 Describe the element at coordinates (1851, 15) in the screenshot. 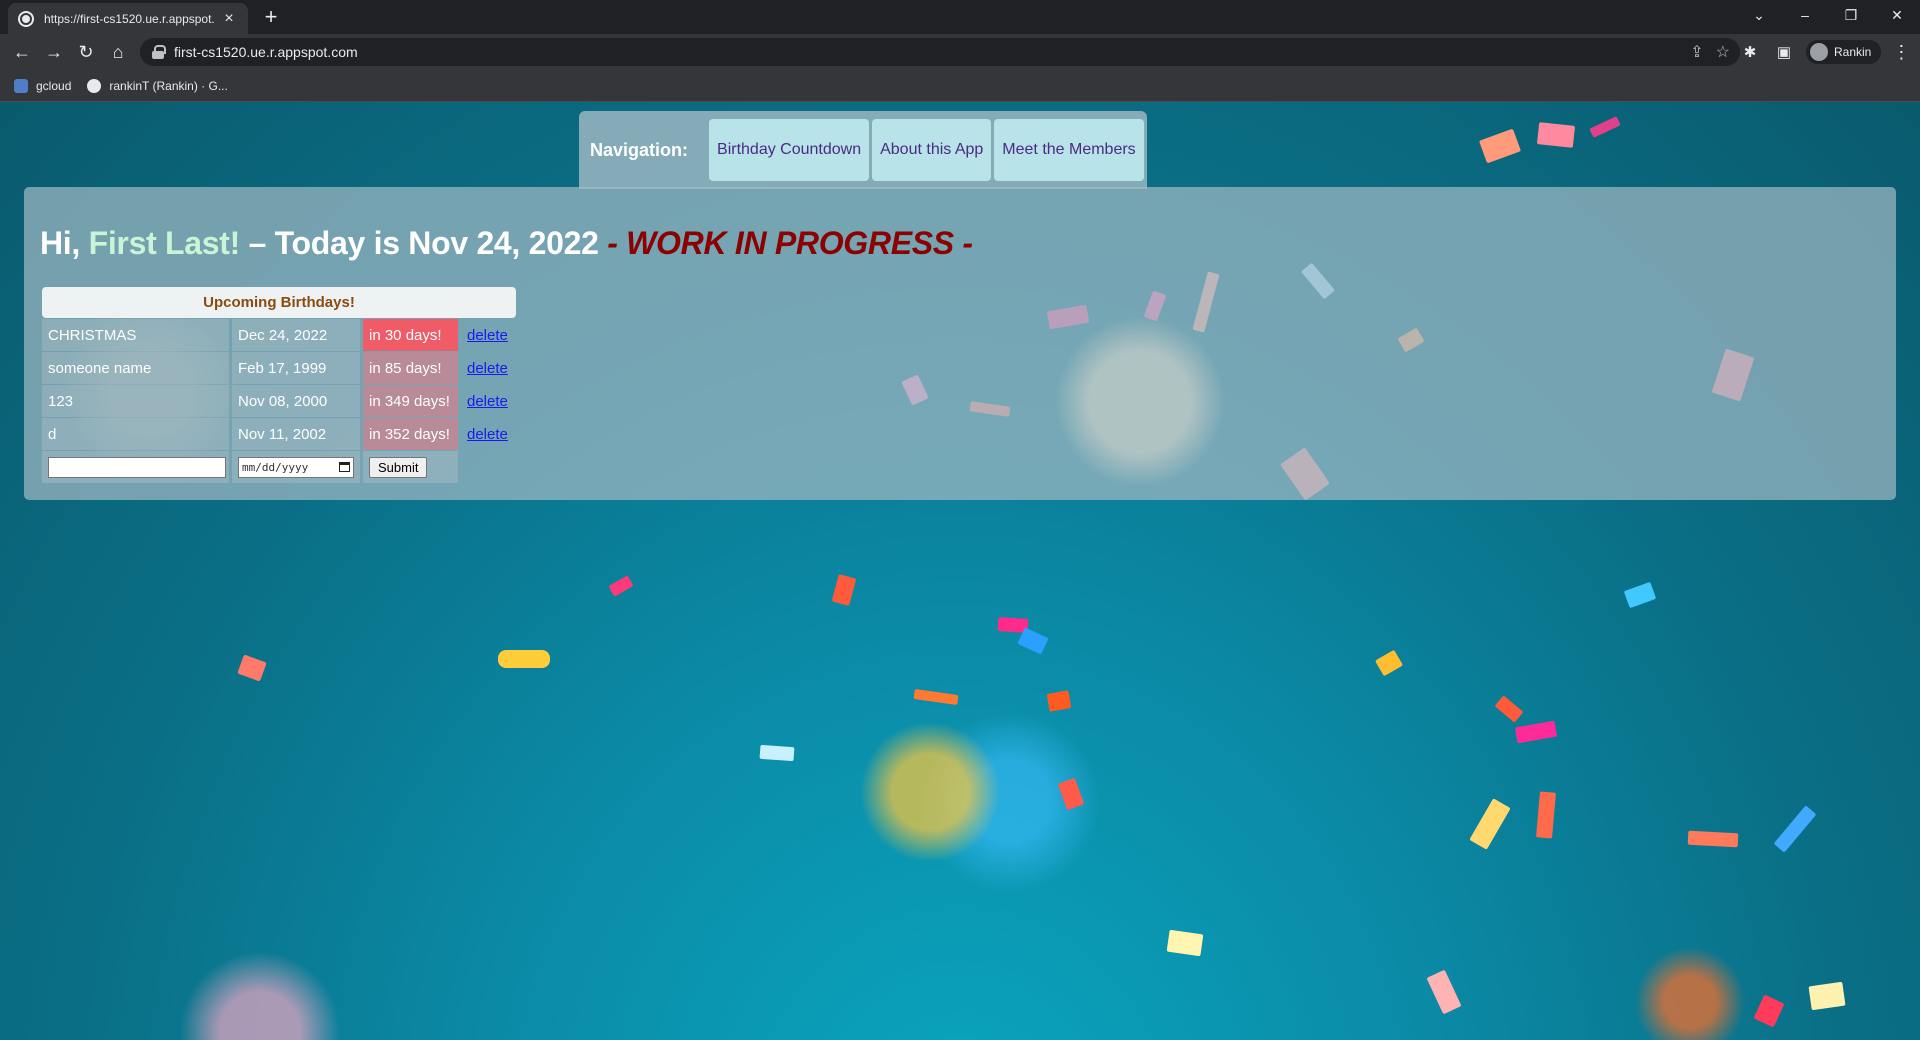

I see `restore-button: ❐` at that location.